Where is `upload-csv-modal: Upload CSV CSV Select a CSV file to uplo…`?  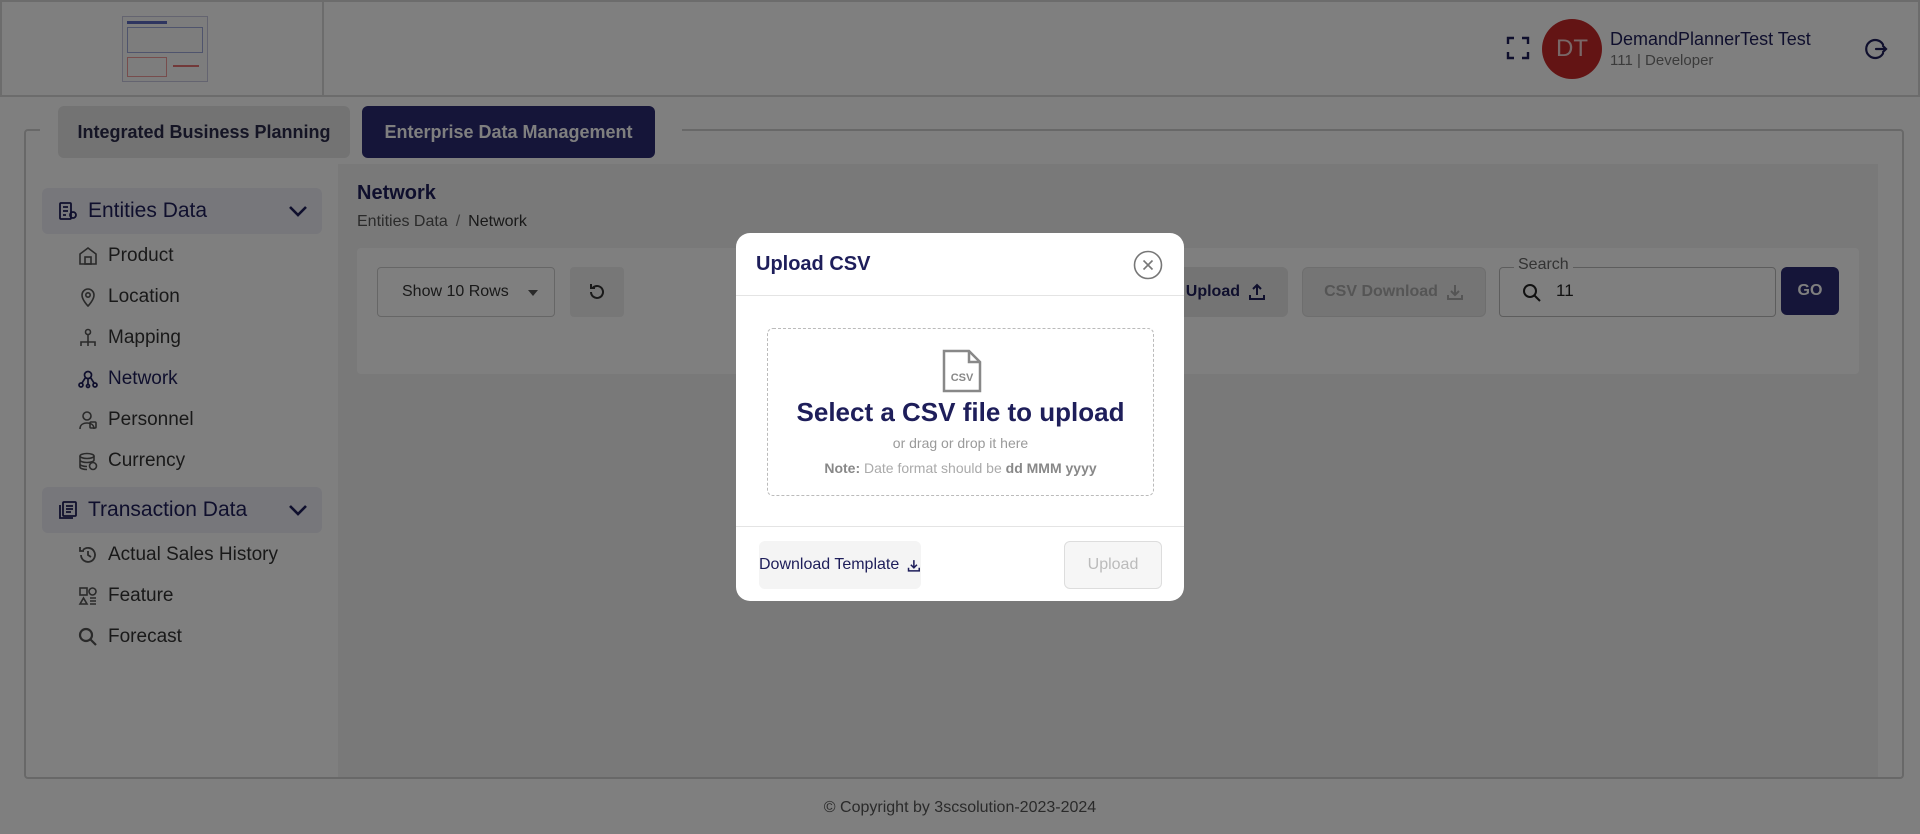
upload-csv-modal: Upload CSV CSV Select a CSV file to uplo… is located at coordinates (960, 417).